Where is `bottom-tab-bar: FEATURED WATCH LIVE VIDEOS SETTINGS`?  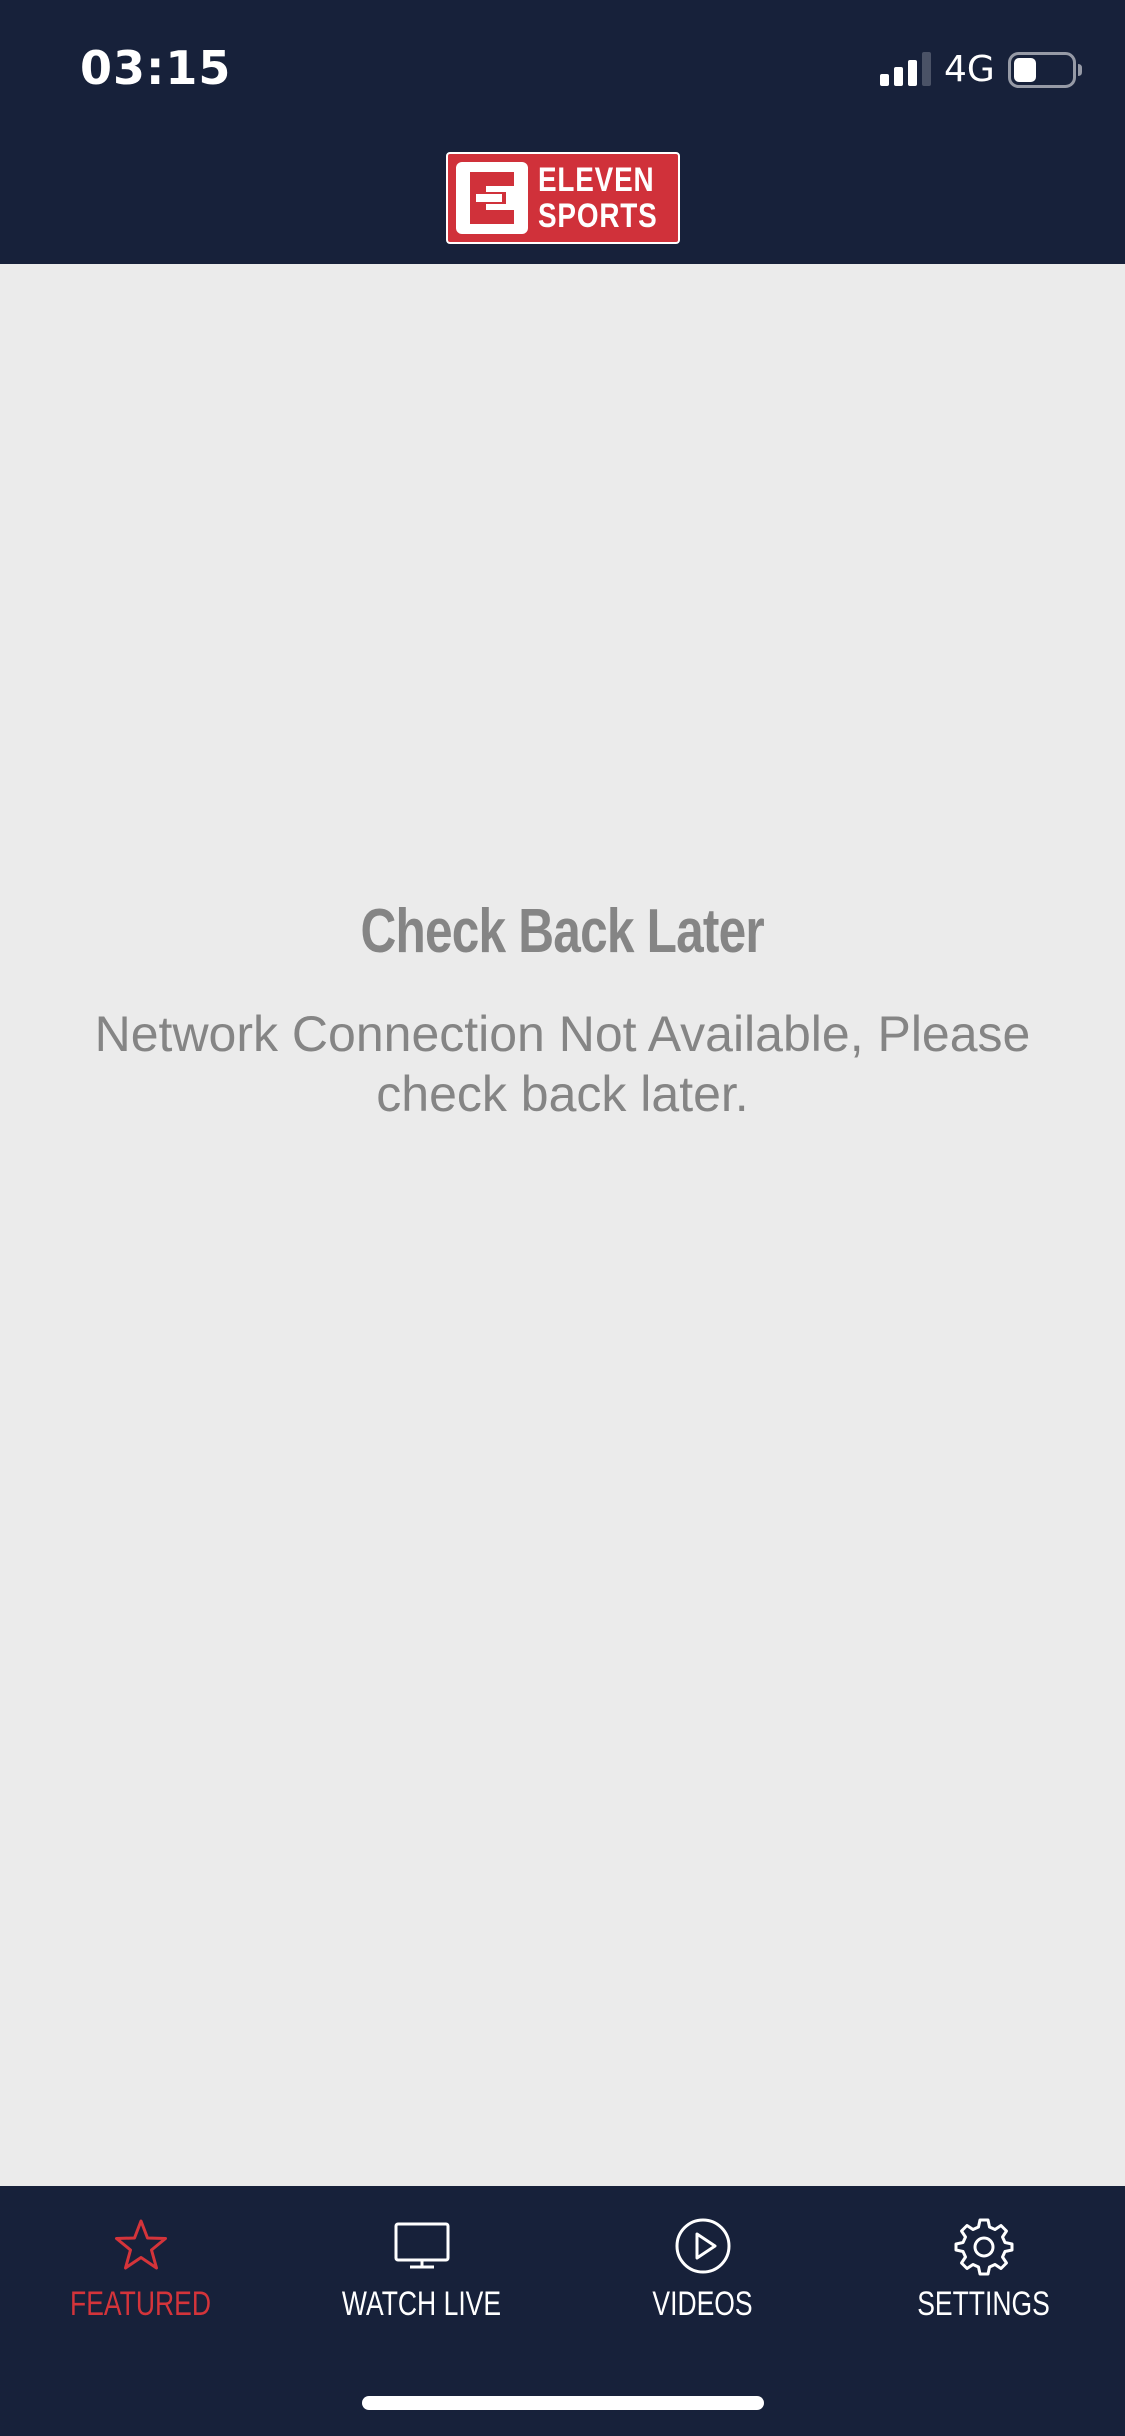
bottom-tab-bar: FEATURED WATCH LIVE VIDEOS SETTINGS is located at coordinates (562, 2311).